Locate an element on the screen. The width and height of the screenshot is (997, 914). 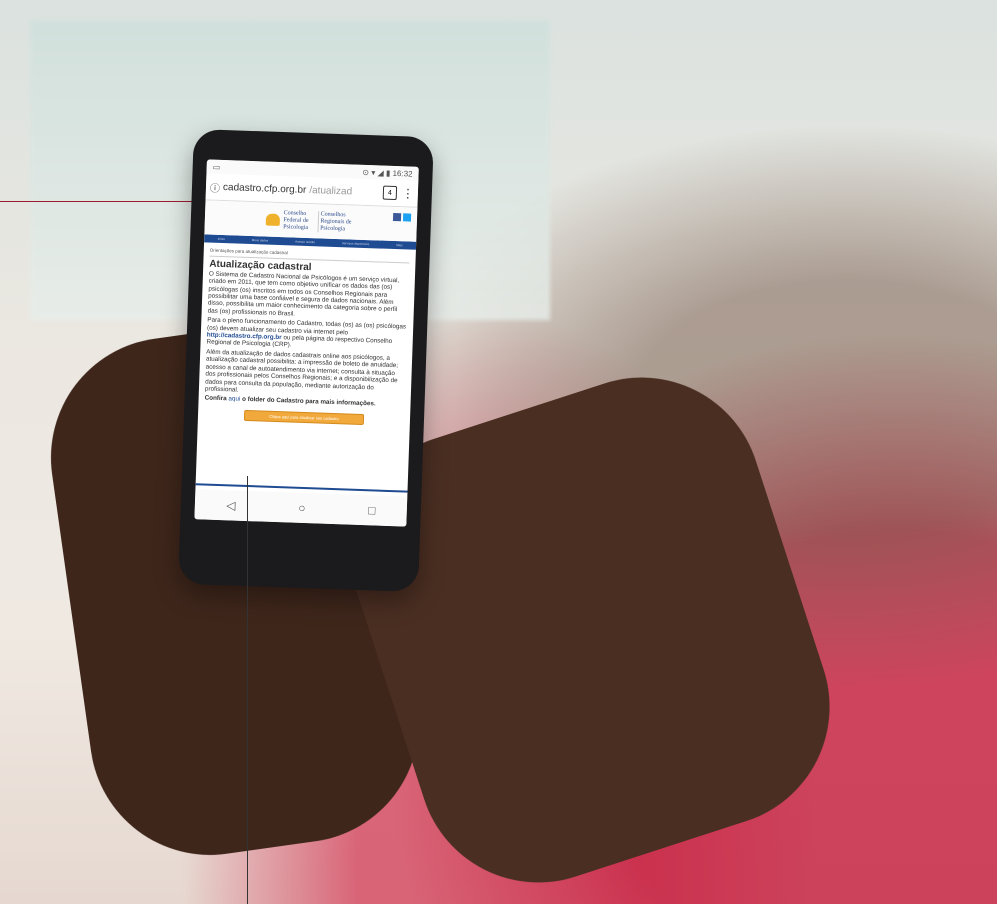
callout-line-button is located at coordinates (247, 690).